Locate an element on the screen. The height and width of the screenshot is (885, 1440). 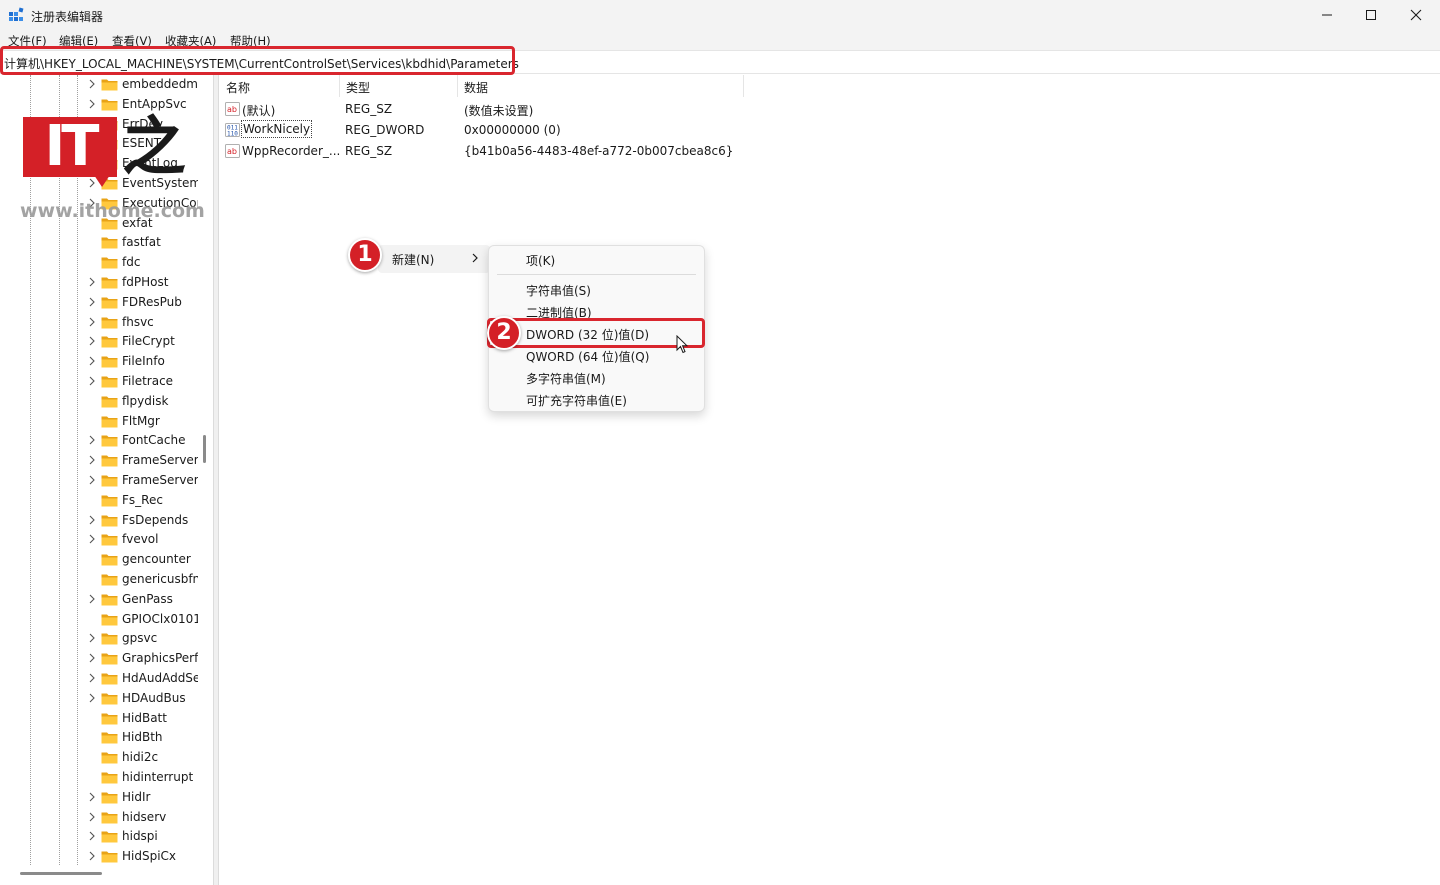
tree-item: hidserv is located at coordinates (106, 817).